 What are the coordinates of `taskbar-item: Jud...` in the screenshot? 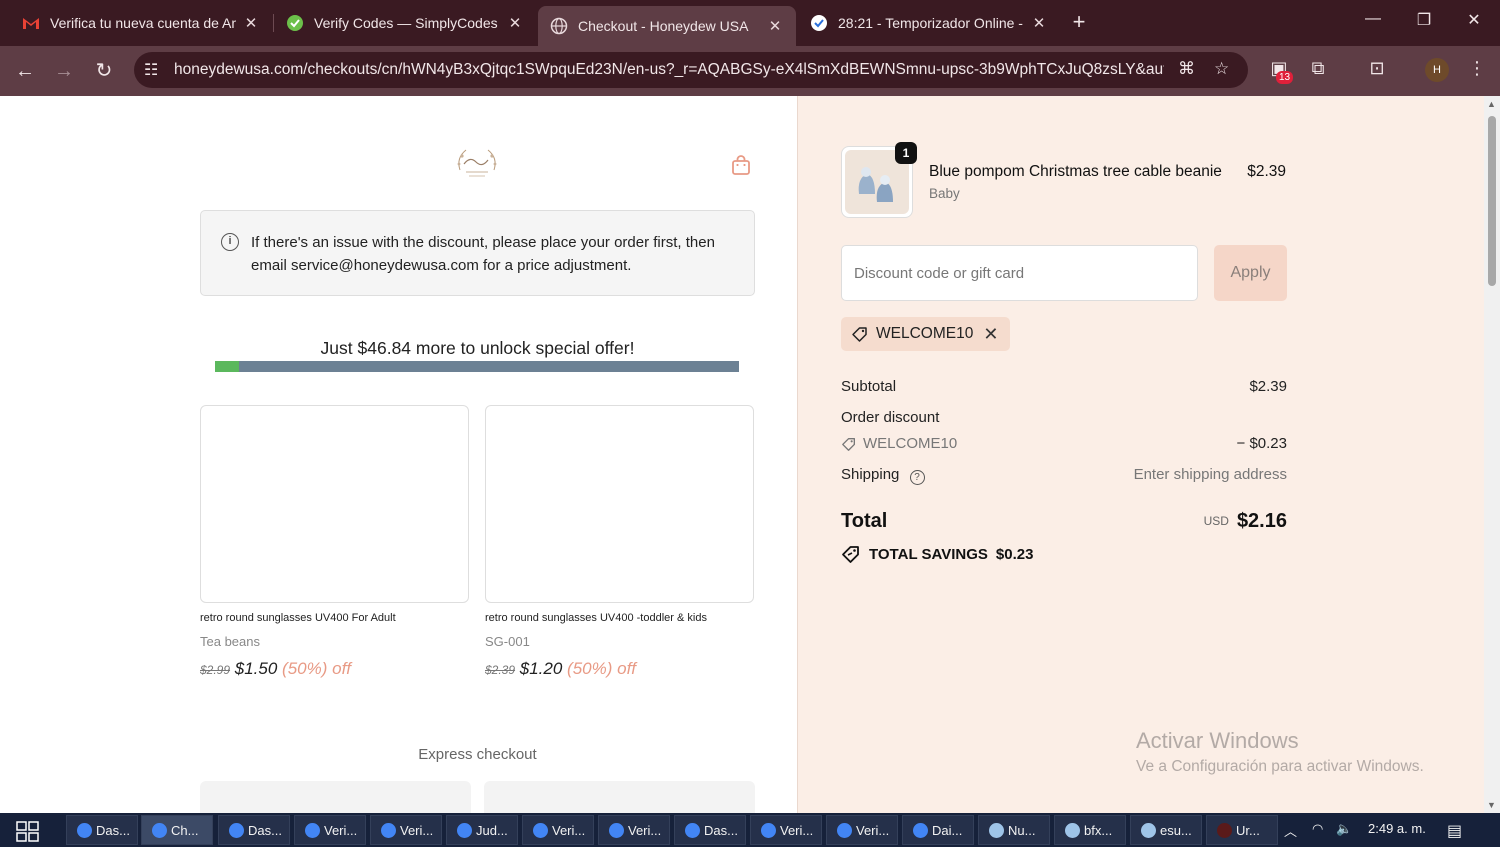 It's located at (482, 830).